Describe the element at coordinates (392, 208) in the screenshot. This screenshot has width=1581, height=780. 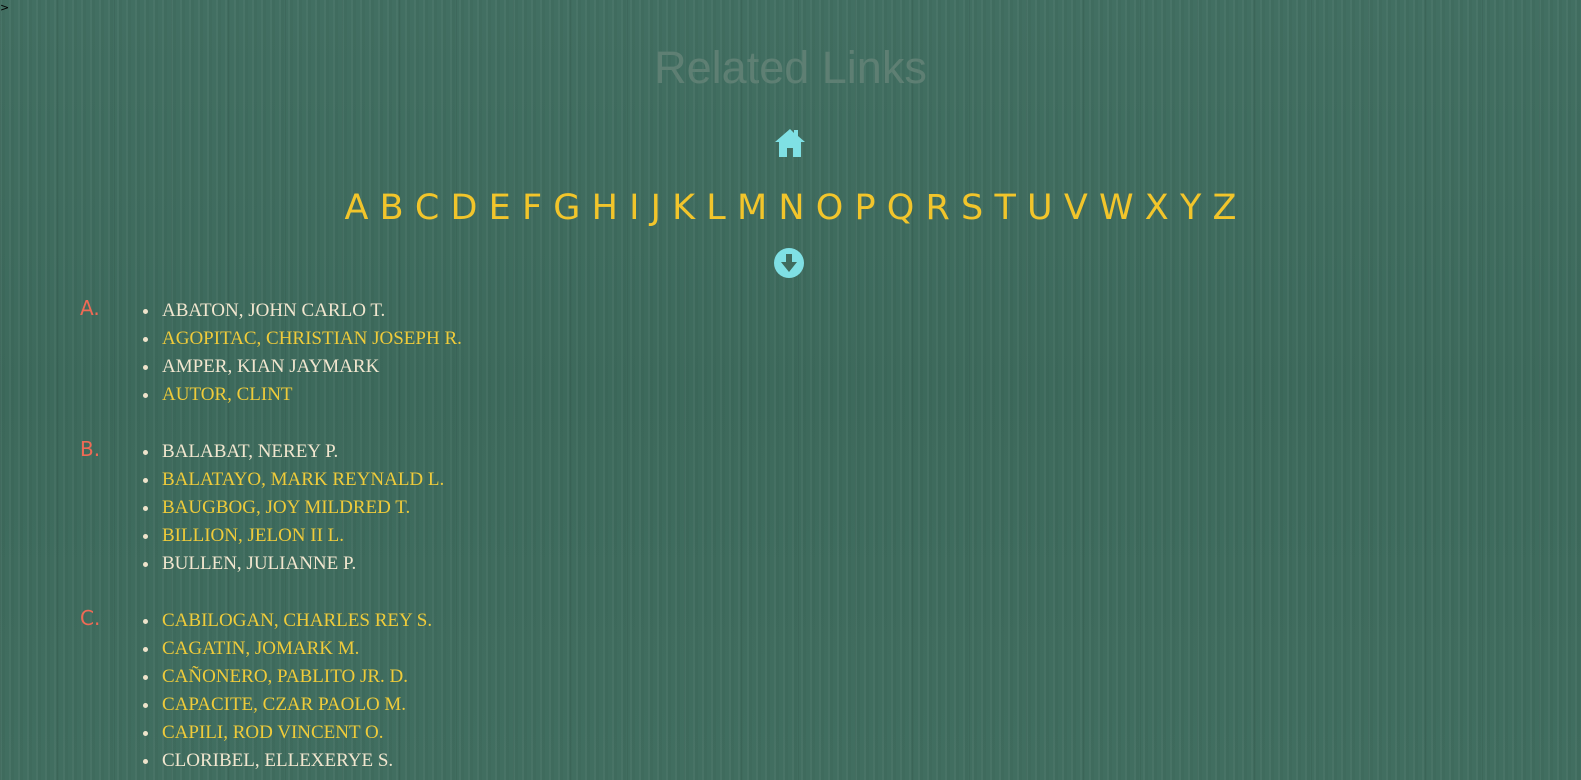
I see `alpha-link-b: B` at that location.